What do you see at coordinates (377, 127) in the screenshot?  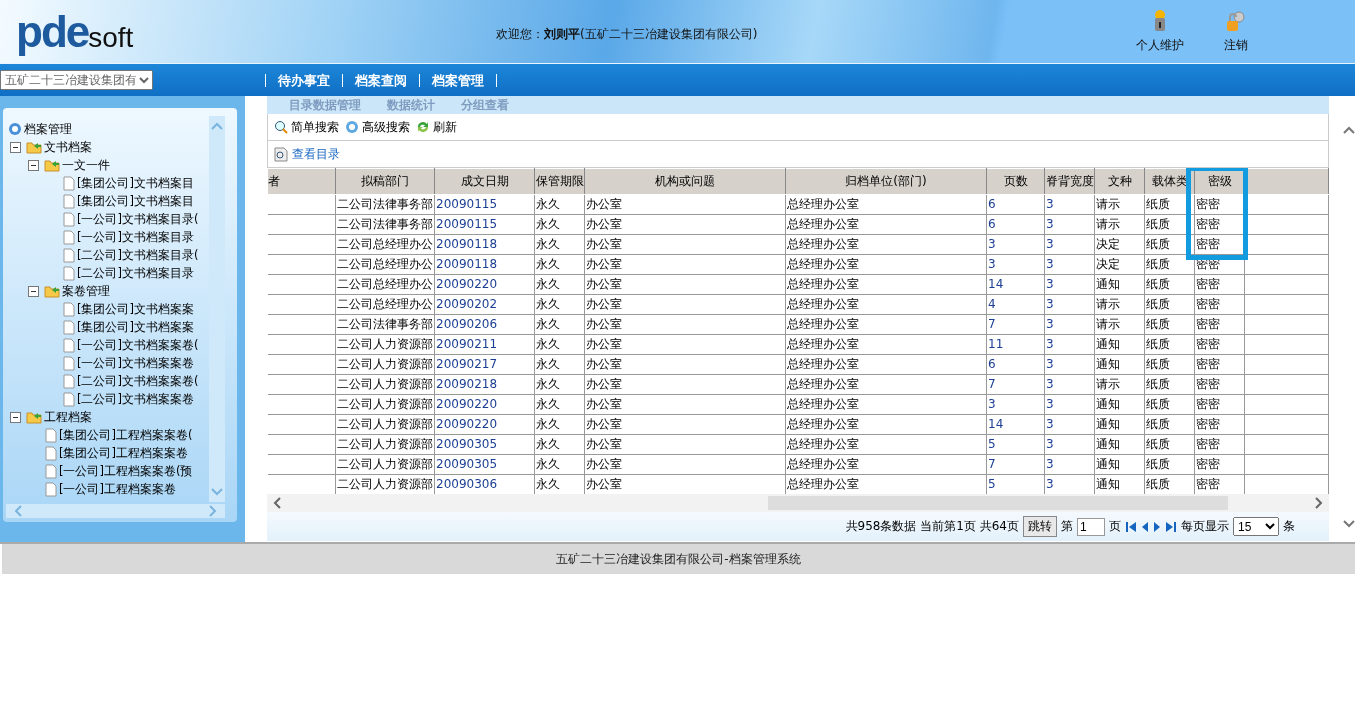 I see `search-button: 高级搜索` at bounding box center [377, 127].